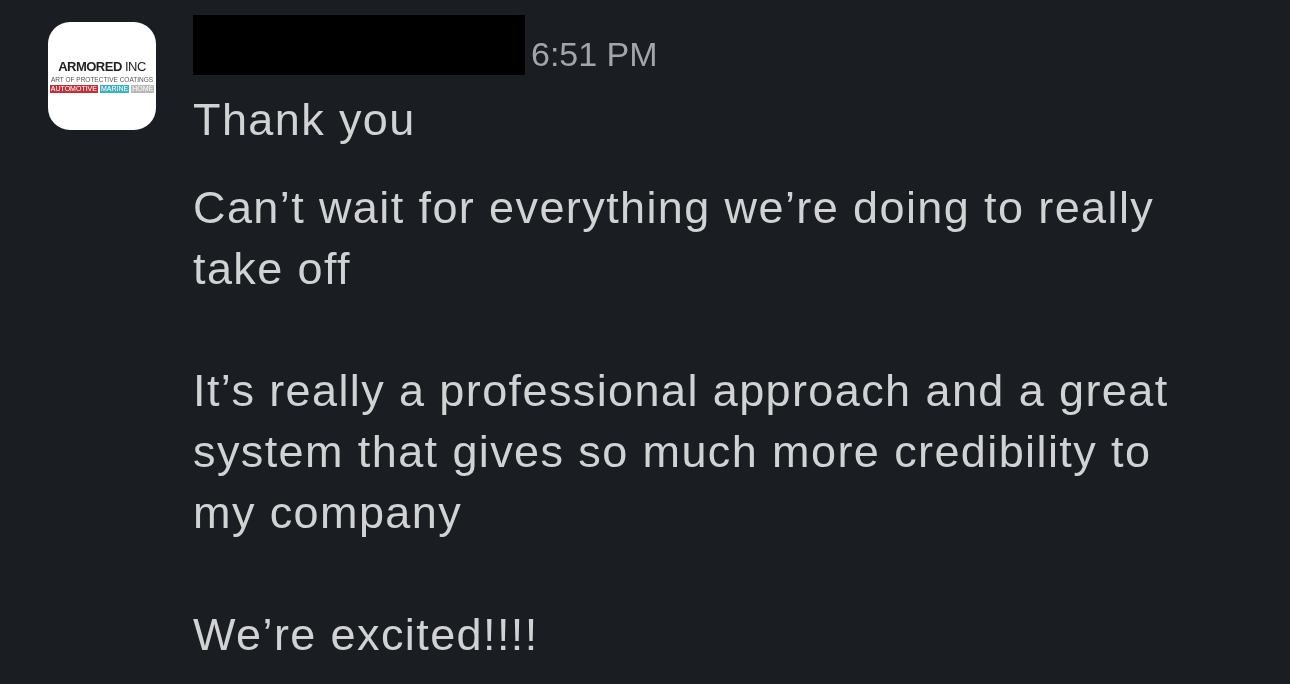 The height and width of the screenshot is (684, 1290). Describe the element at coordinates (594, 54) in the screenshot. I see `timestamp: 6:51 PM` at that location.